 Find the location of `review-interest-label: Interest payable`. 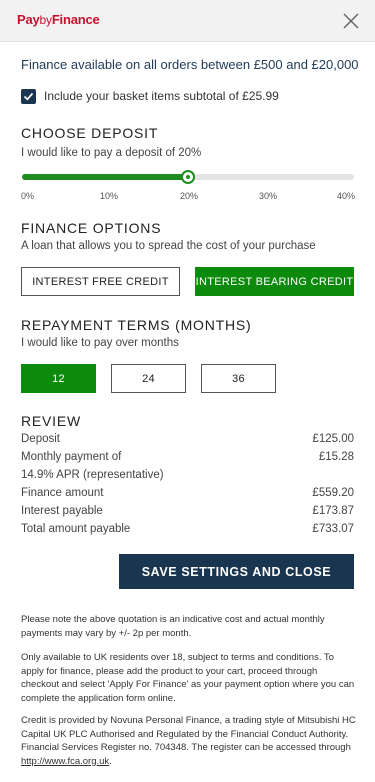

review-interest-label: Interest payable is located at coordinates (62, 511).